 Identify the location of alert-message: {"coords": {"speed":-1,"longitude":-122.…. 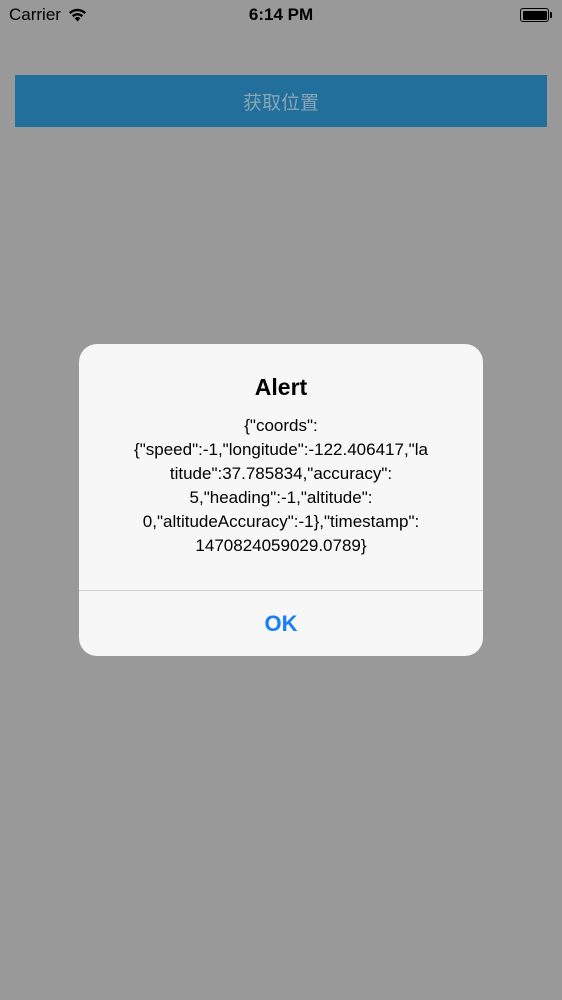
(281, 486).